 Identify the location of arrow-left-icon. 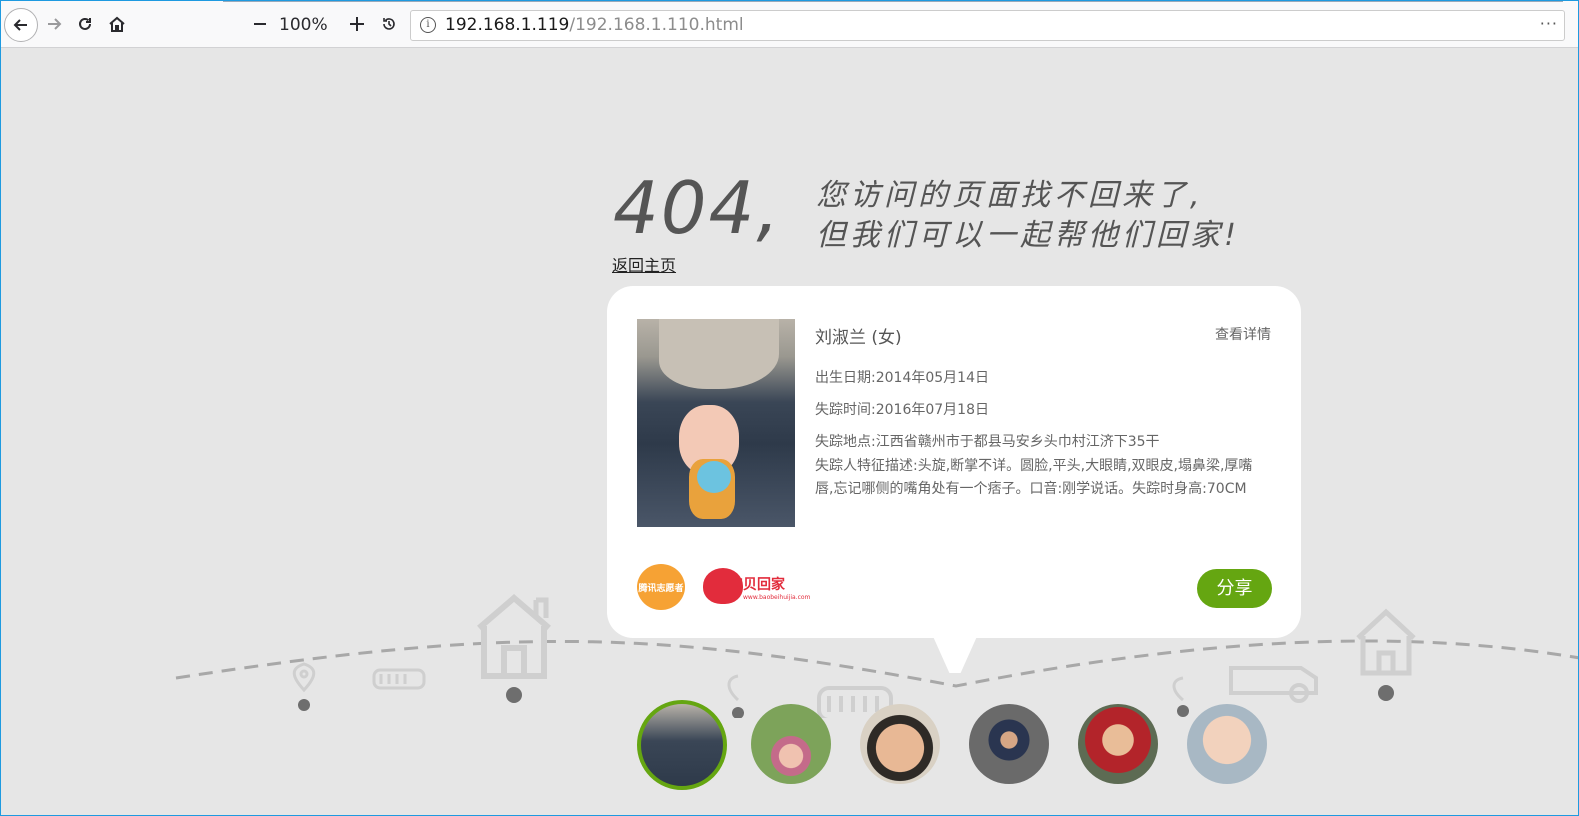
(20, 25).